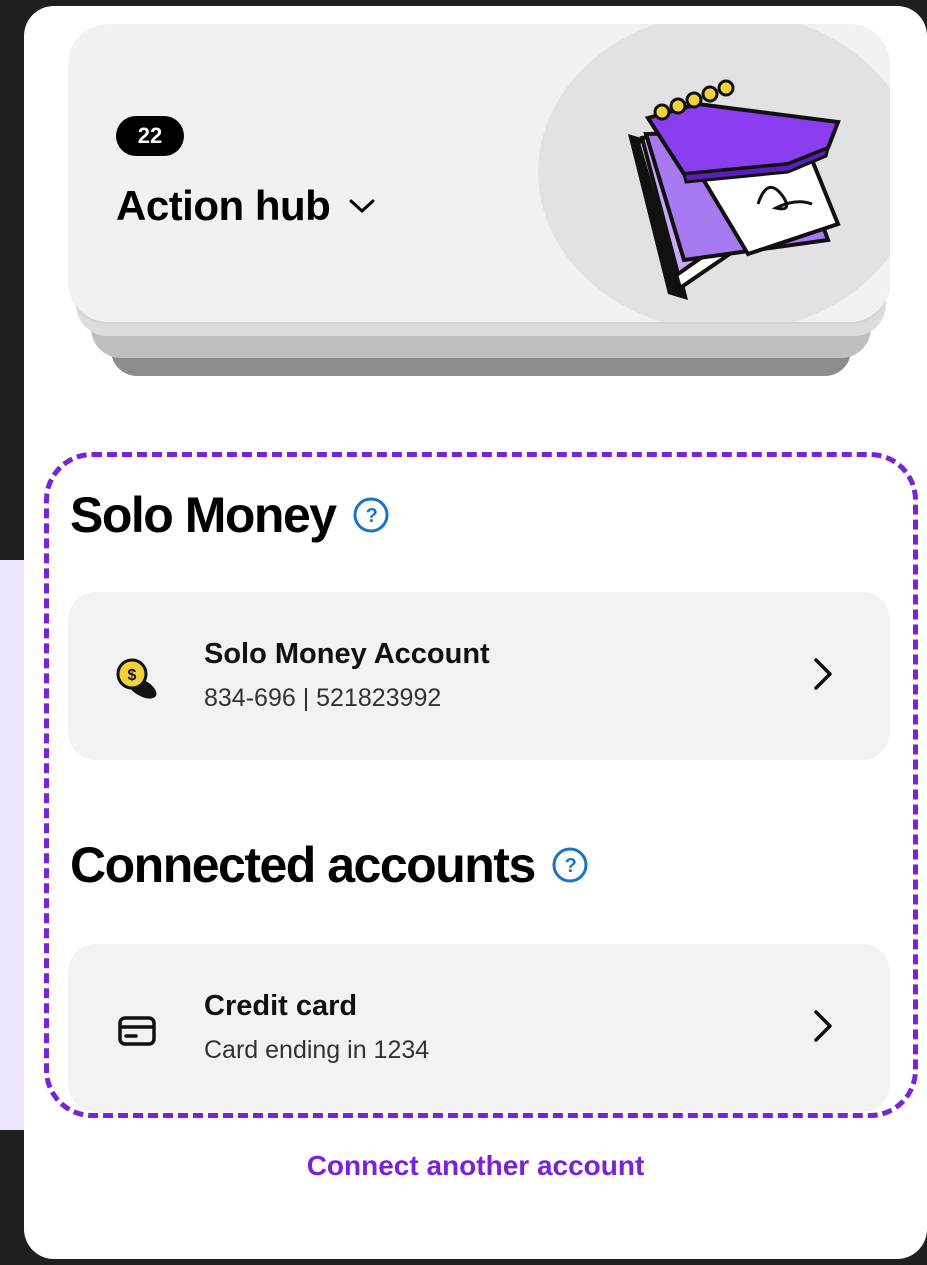 The image size is (927, 1265). I want to click on solo-money-account-row: $ Solo Money Account 834-696 | 521823992, so click(479, 676).